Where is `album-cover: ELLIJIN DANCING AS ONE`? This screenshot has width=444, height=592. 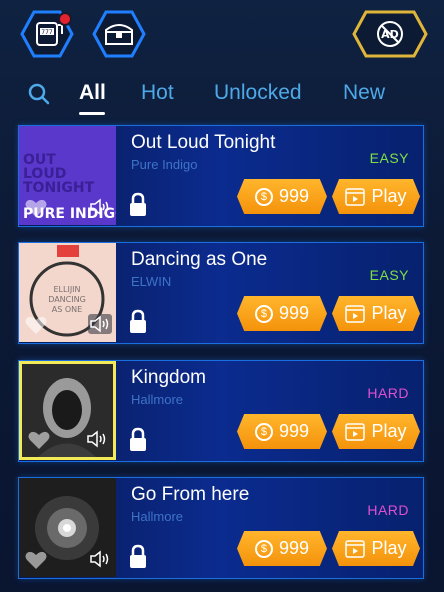
album-cover: ELLIJIN DANCING AS ONE is located at coordinates (67, 292).